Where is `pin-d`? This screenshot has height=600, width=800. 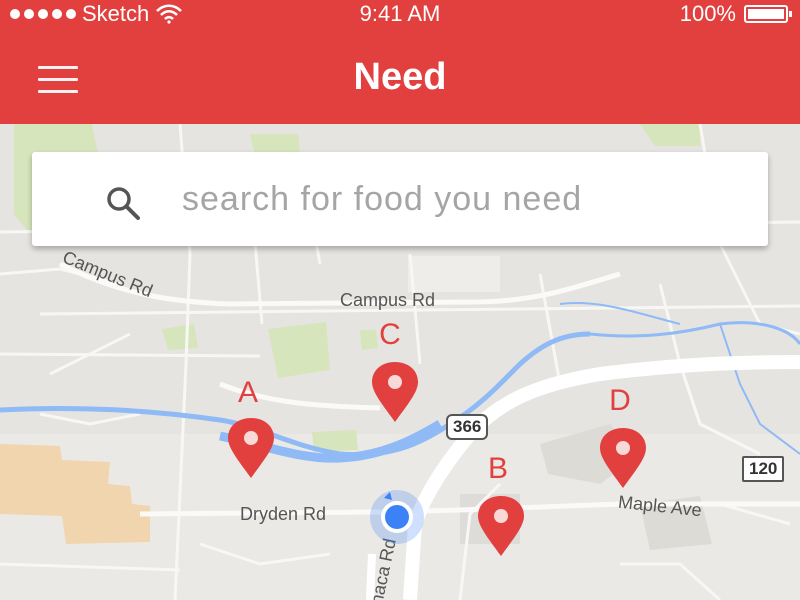
pin-d is located at coordinates (623, 458).